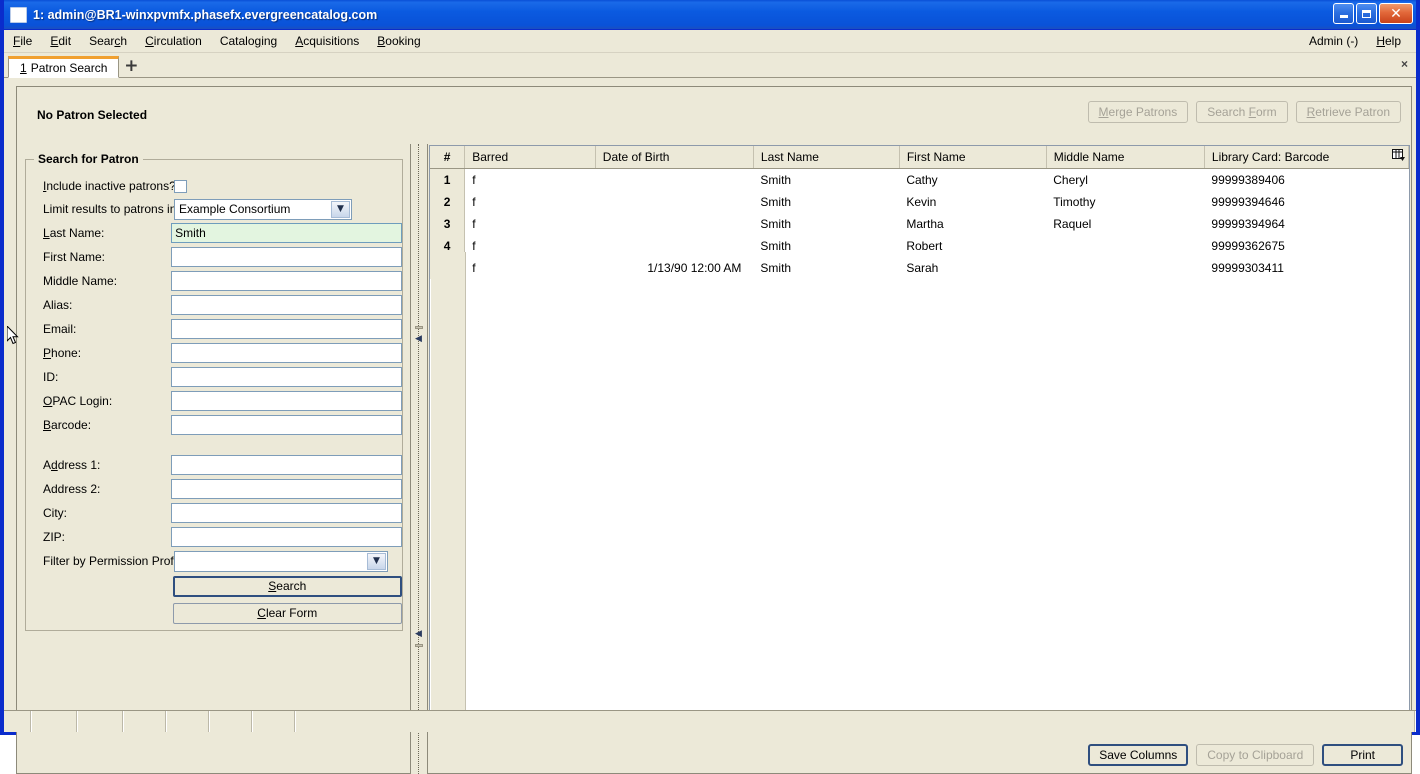  What do you see at coordinates (74, 233) in the screenshot?
I see `last-name-label: Last Name:` at bounding box center [74, 233].